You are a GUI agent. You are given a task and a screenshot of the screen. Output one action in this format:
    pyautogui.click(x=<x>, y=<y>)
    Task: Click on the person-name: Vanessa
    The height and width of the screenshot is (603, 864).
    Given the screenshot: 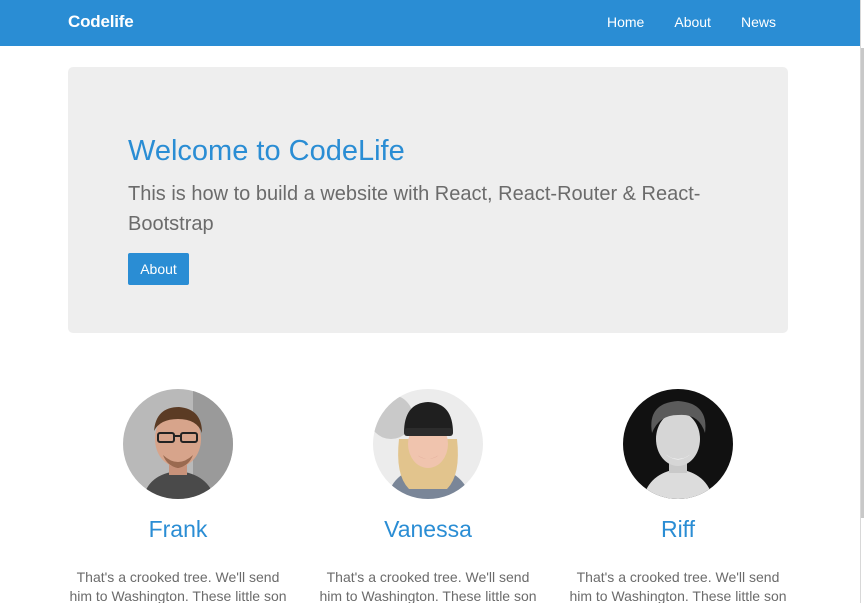 What is the action you would take?
    pyautogui.click(x=428, y=529)
    